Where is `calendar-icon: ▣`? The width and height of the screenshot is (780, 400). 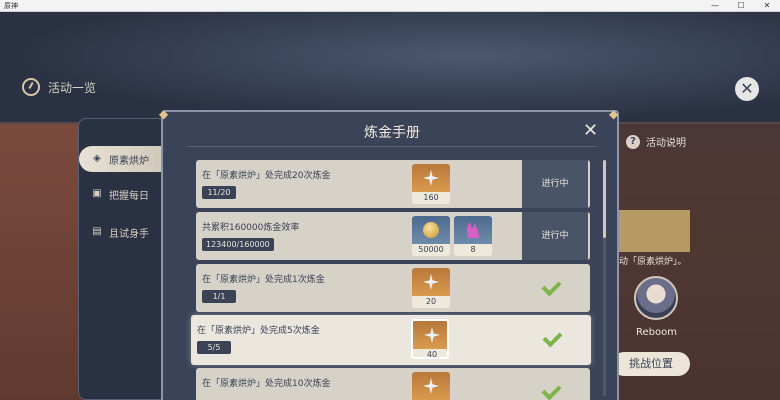
calendar-icon: ▣ is located at coordinates (97, 193).